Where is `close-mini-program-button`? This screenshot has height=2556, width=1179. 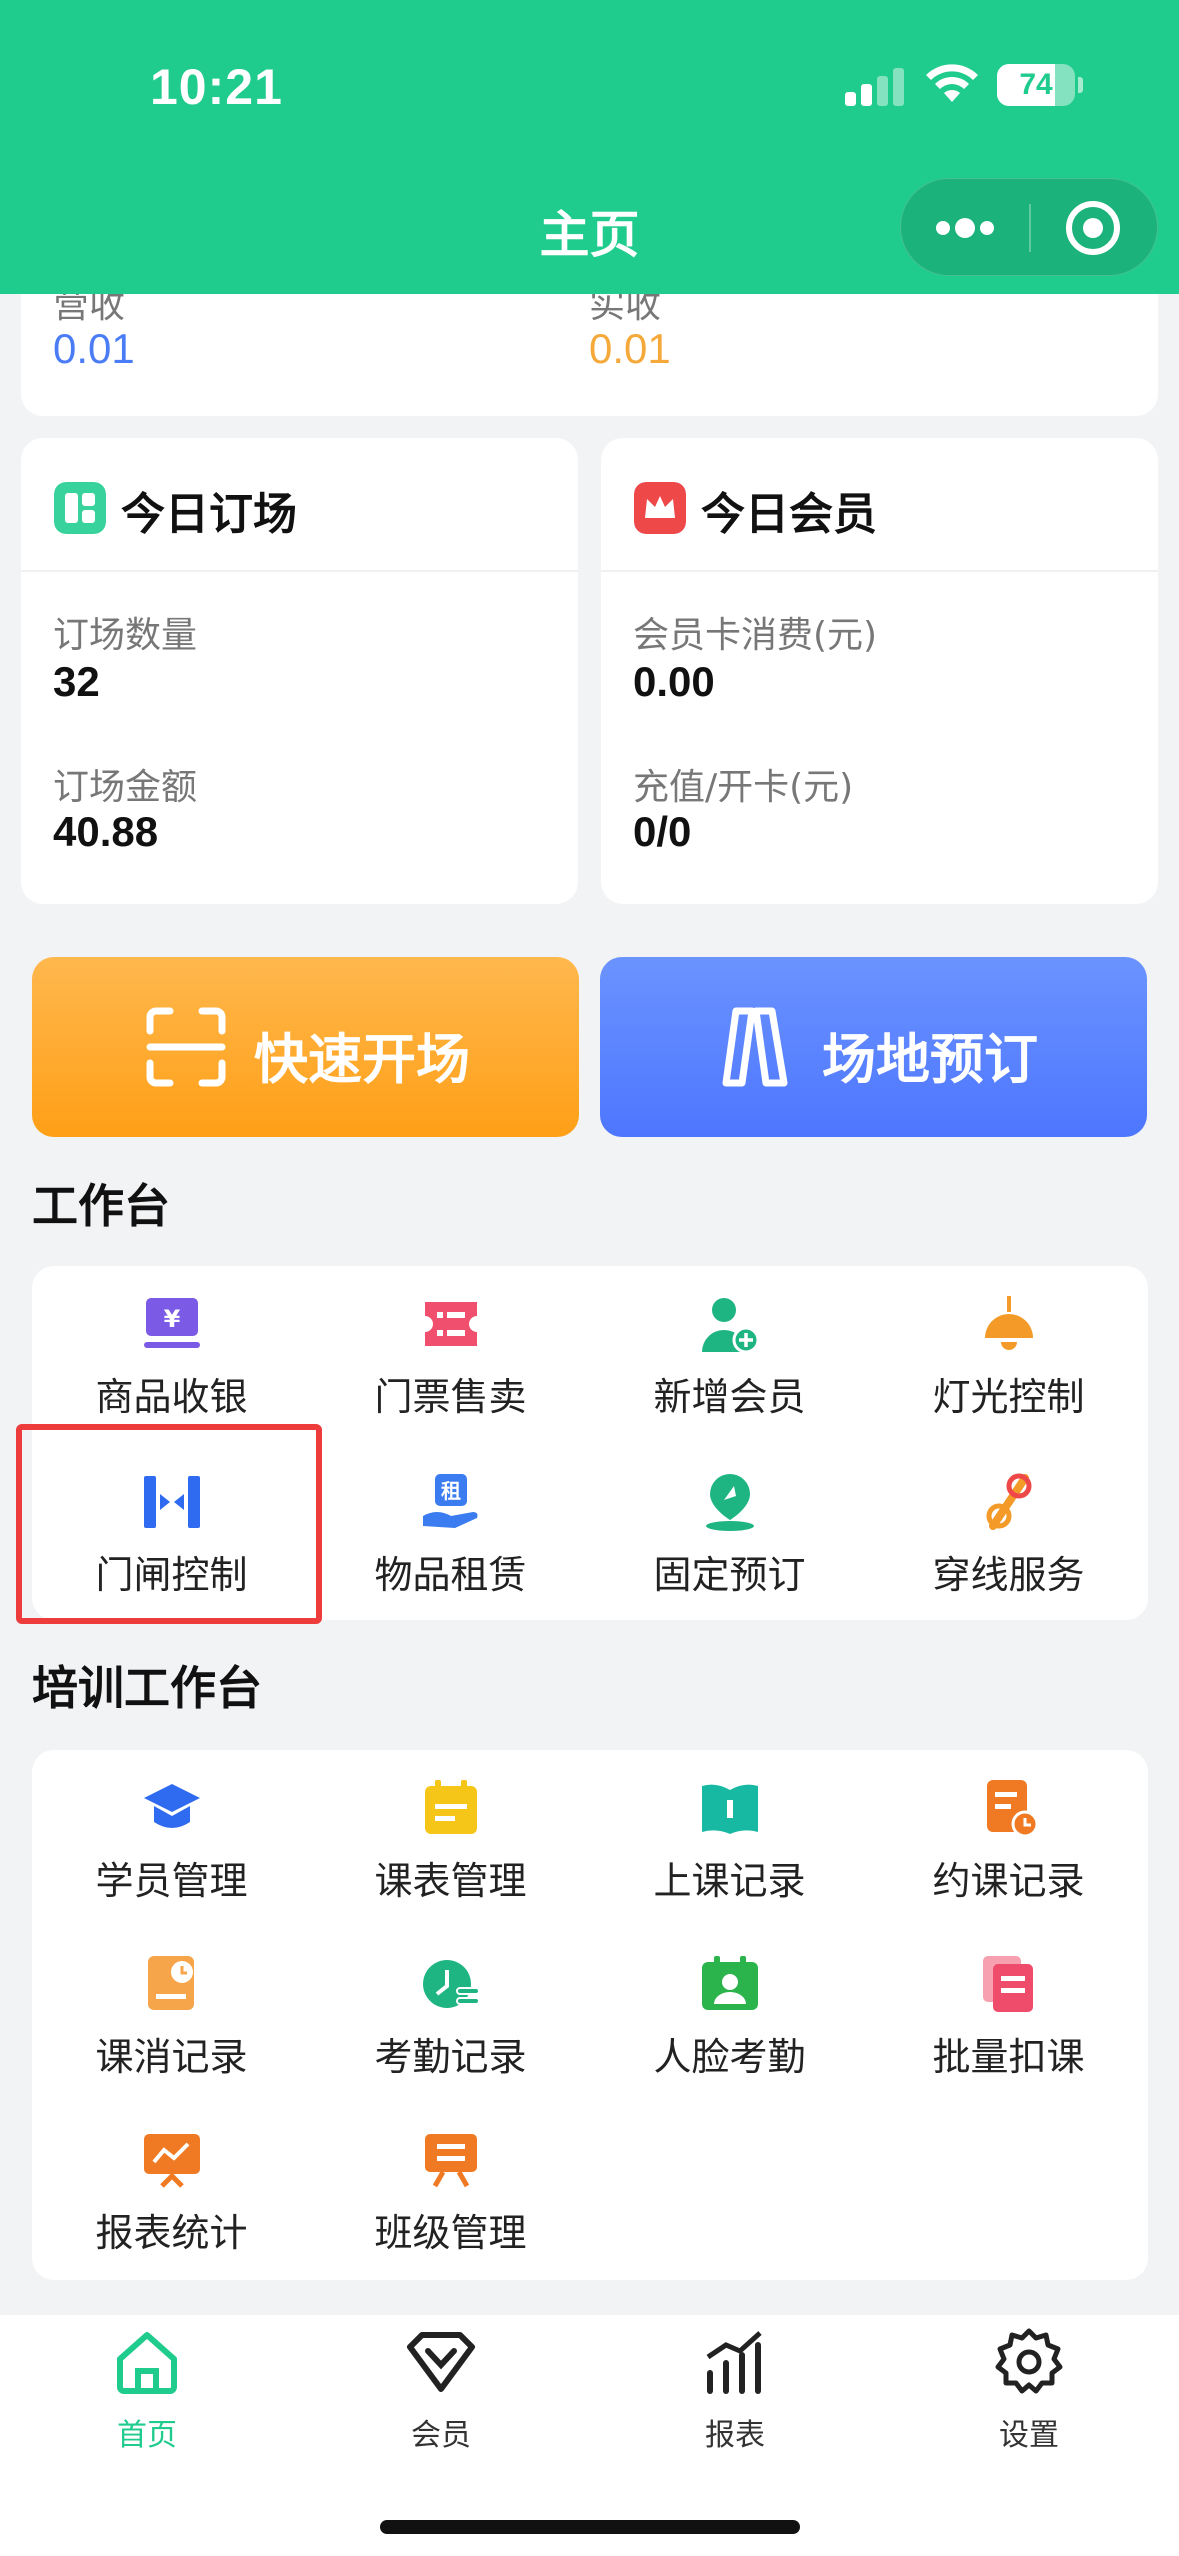 close-mini-program-button is located at coordinates (1095, 228).